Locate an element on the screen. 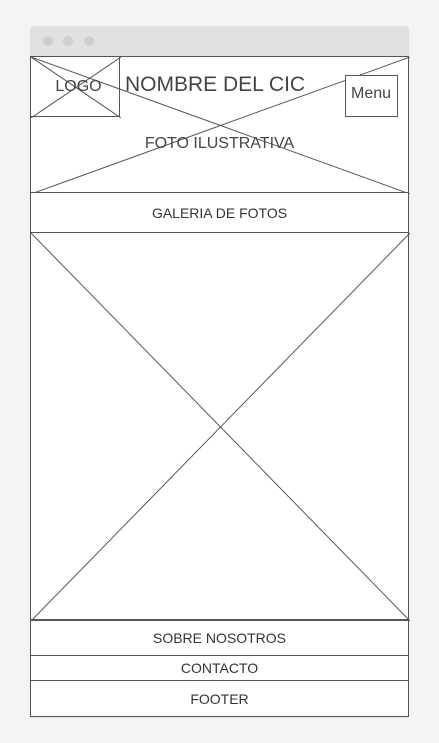 Image resolution: width=439 pixels, height=743 pixels. hero-label: FOTO ILUSTRATIVA is located at coordinates (219, 143).